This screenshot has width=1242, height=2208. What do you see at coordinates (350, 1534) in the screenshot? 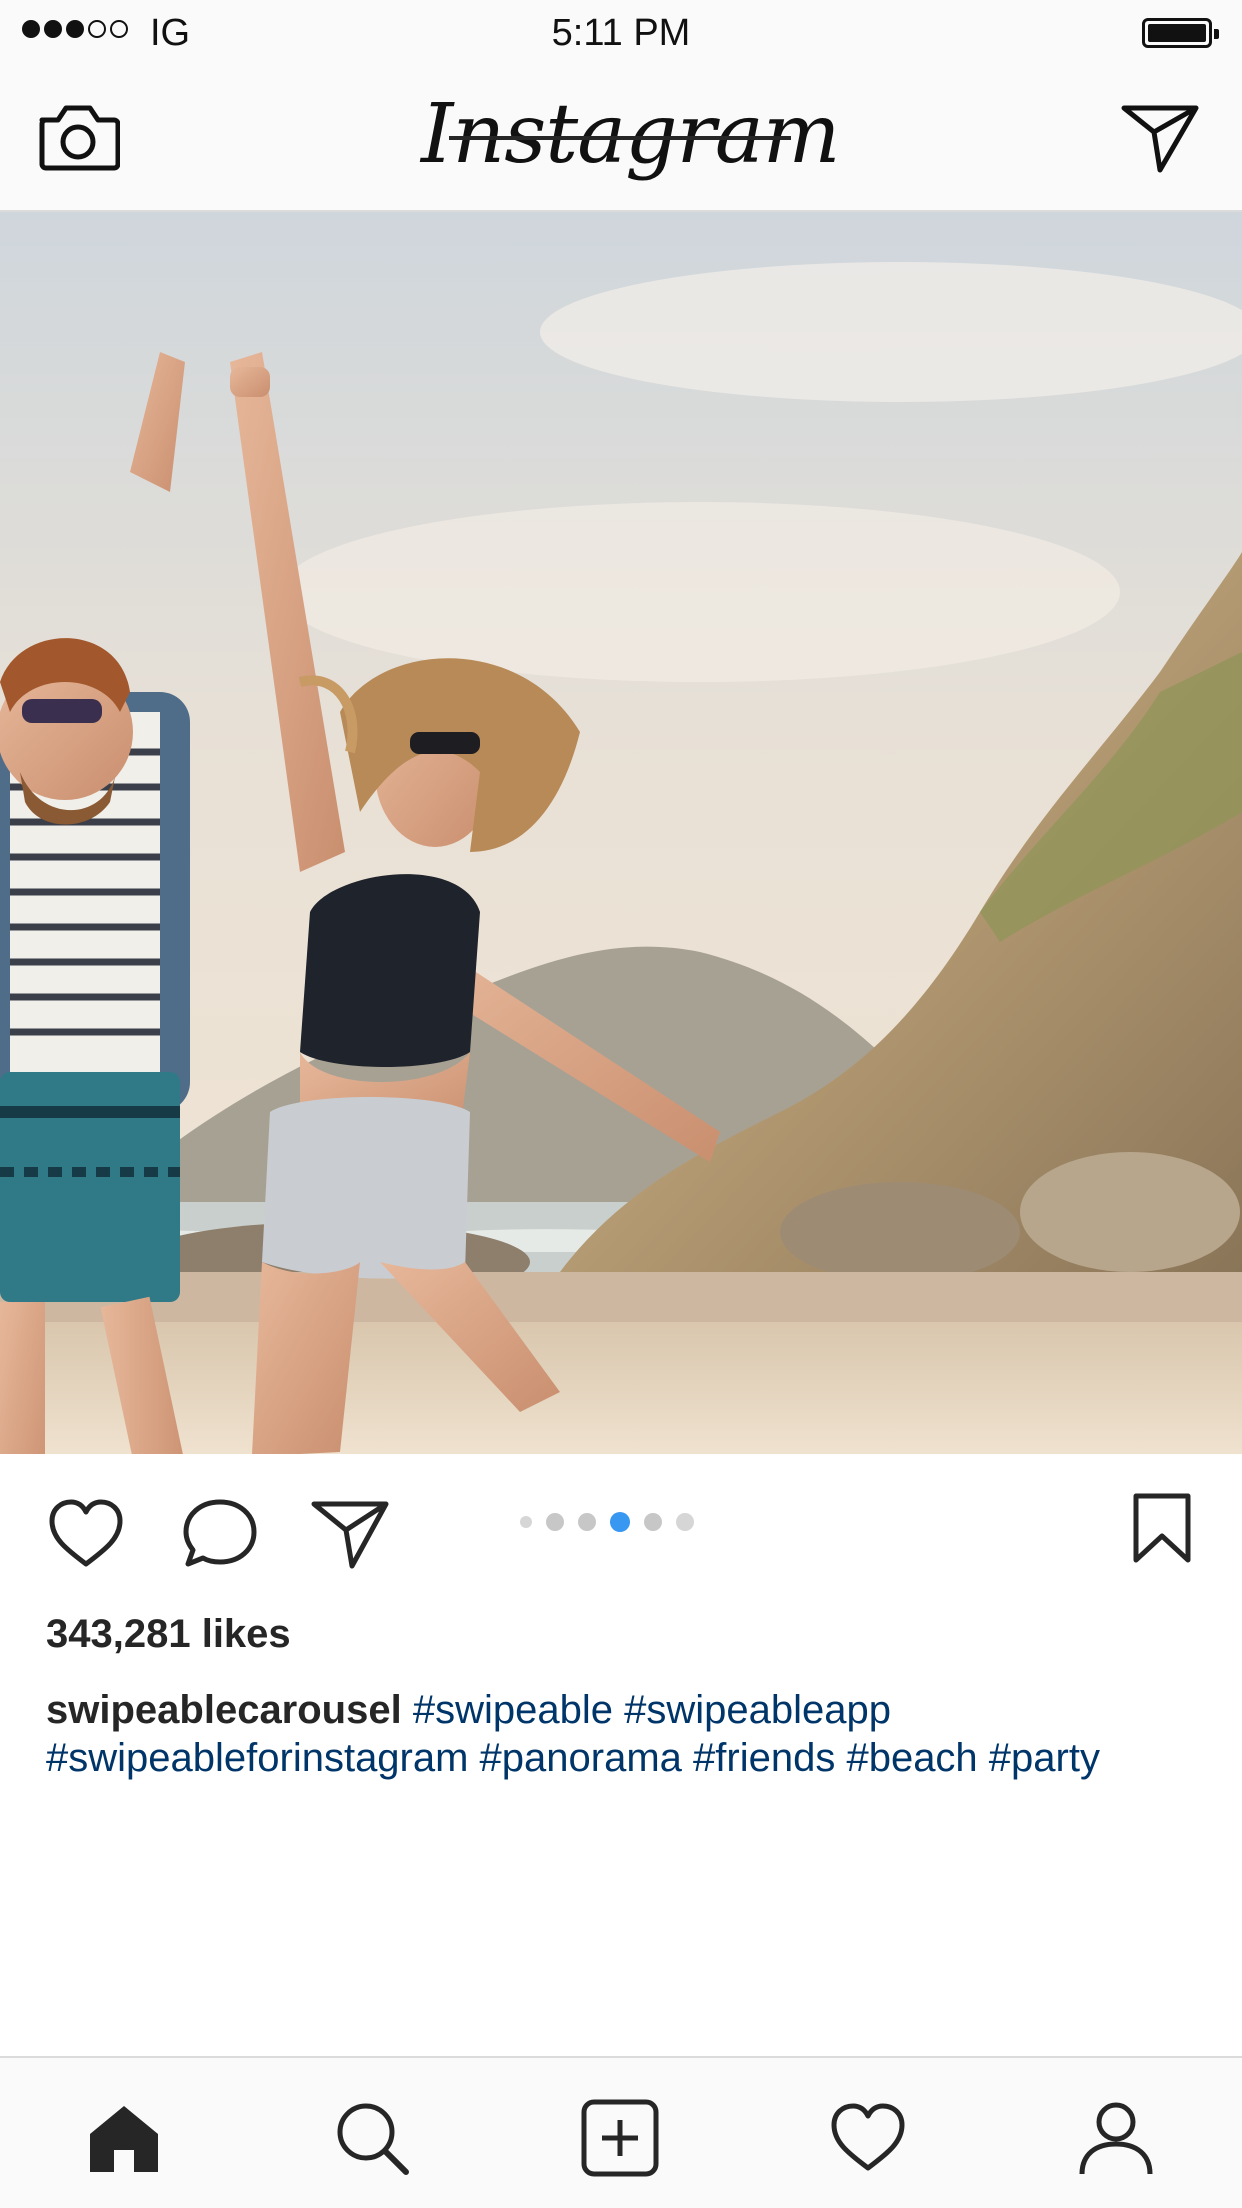
I see `paper-plane-icon` at bounding box center [350, 1534].